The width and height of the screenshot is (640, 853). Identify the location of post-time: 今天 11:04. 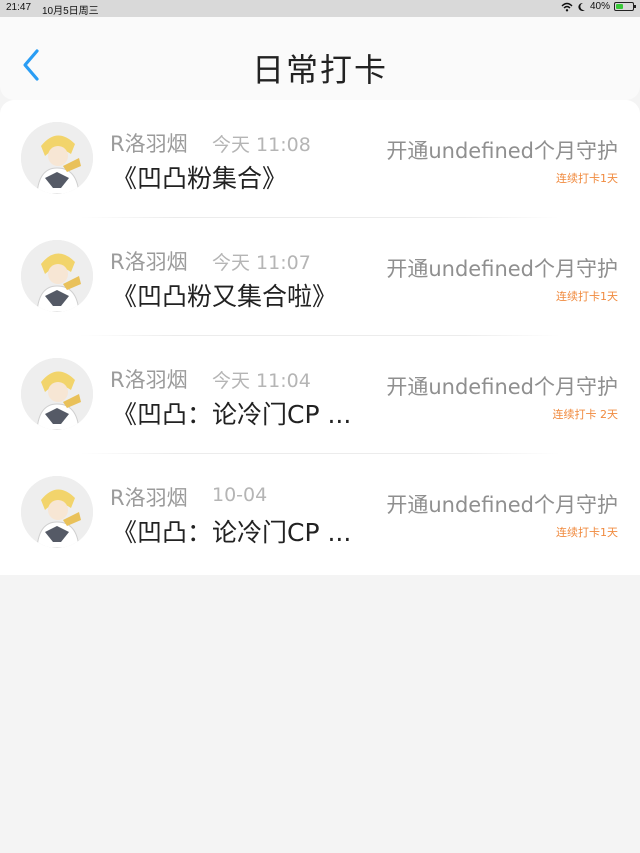
(261, 381).